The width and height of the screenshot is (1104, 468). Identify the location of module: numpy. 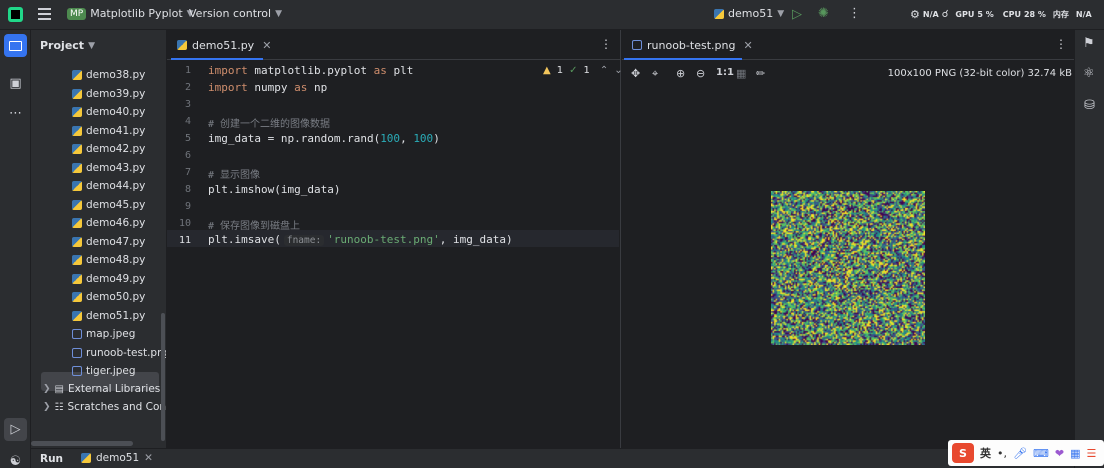
(271, 87).